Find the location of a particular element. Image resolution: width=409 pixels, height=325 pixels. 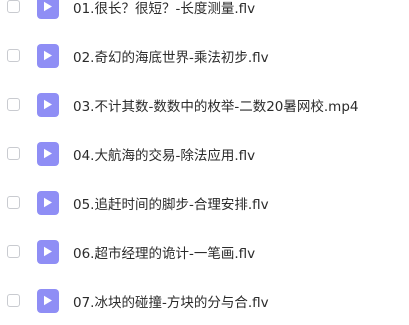

file-row: 01.很长？很短？-长度测量.flv is located at coordinates (204, 15).